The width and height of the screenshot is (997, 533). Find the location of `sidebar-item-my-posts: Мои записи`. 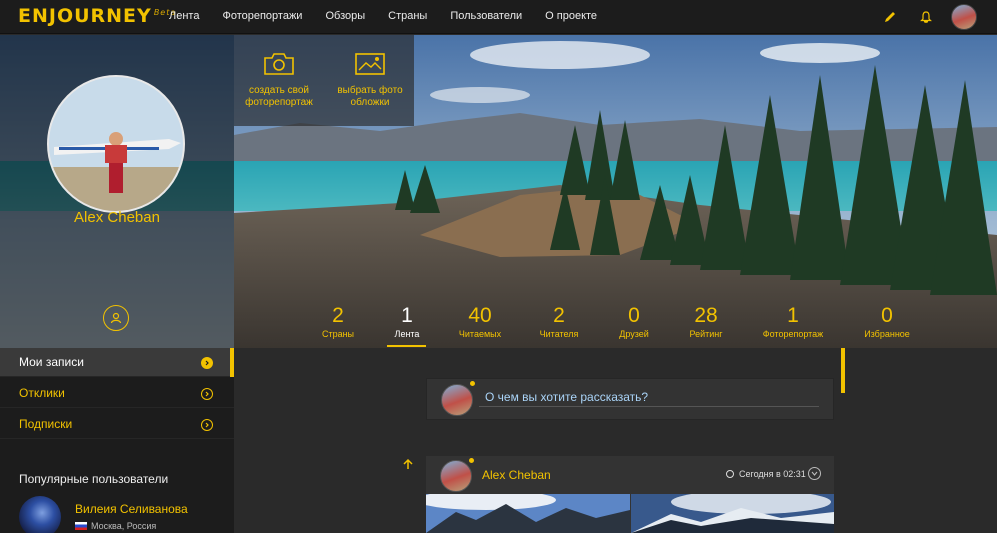

sidebar-item-my-posts: Мои записи is located at coordinates (117, 362).